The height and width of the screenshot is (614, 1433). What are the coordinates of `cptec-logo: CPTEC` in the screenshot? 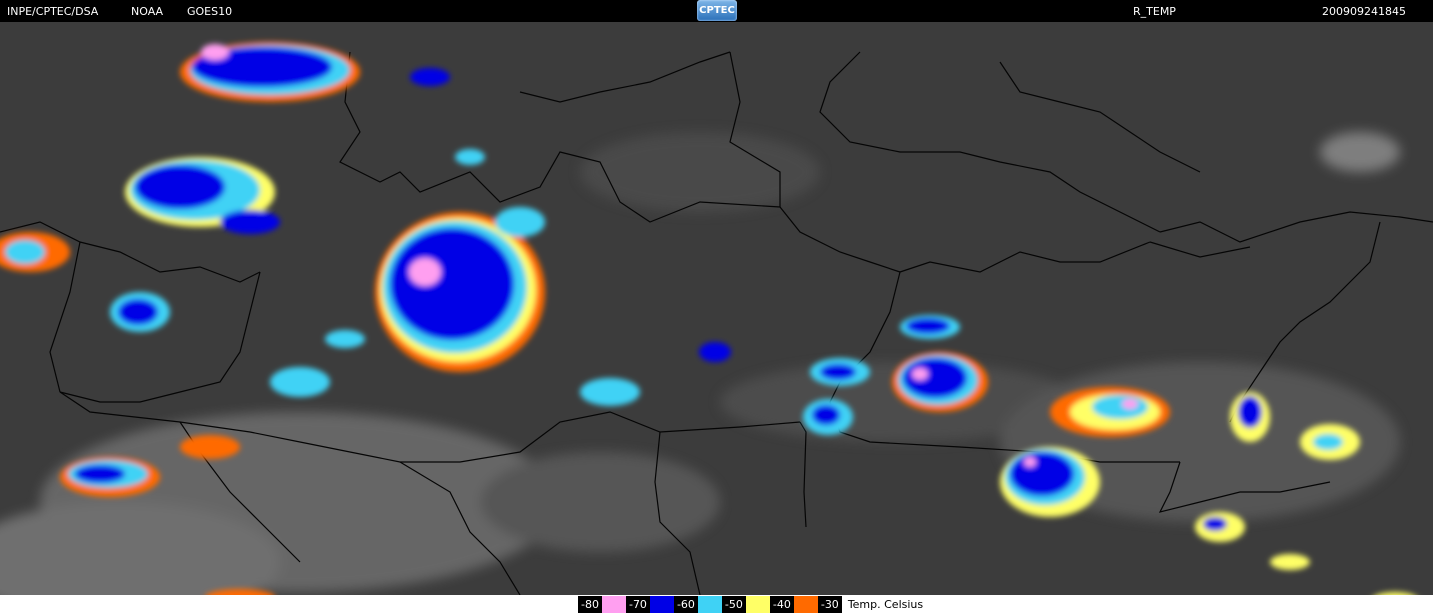 It's located at (717, 10).